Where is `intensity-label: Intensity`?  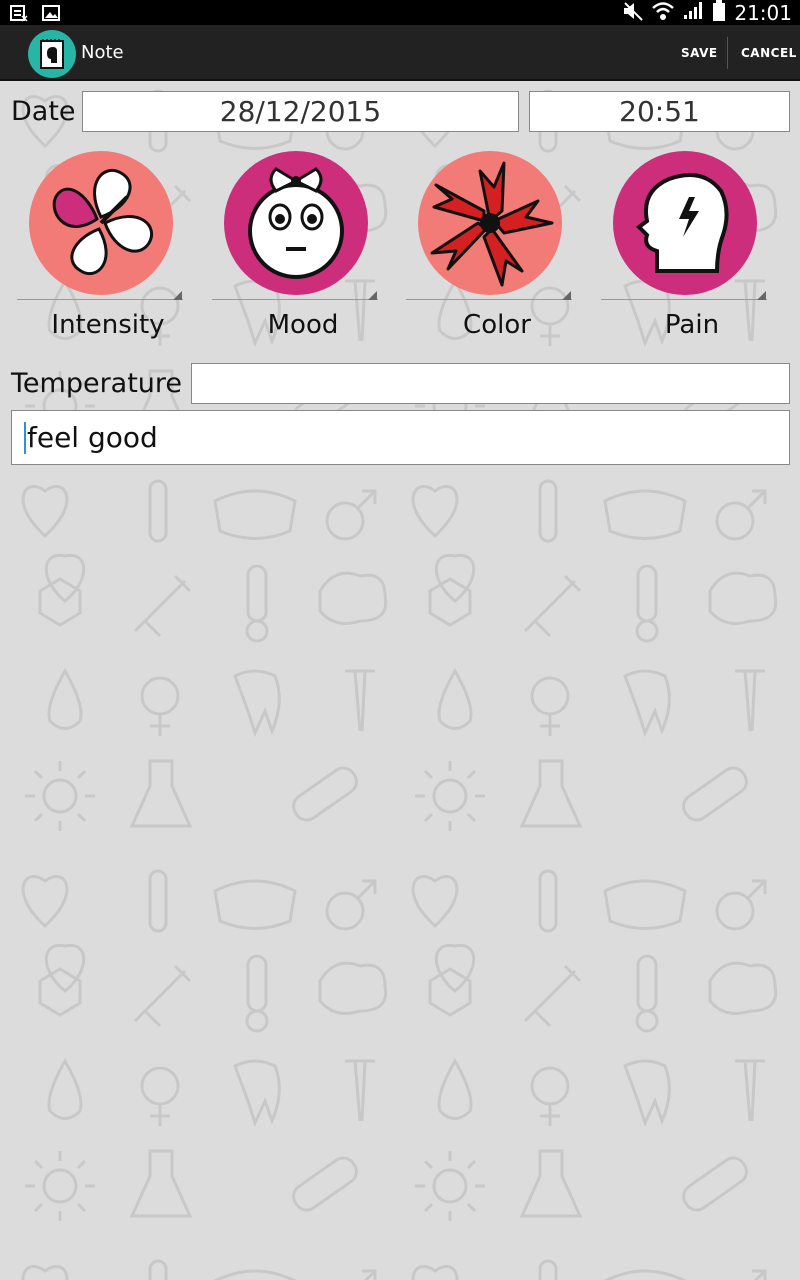
intensity-label: Intensity is located at coordinates (108, 325).